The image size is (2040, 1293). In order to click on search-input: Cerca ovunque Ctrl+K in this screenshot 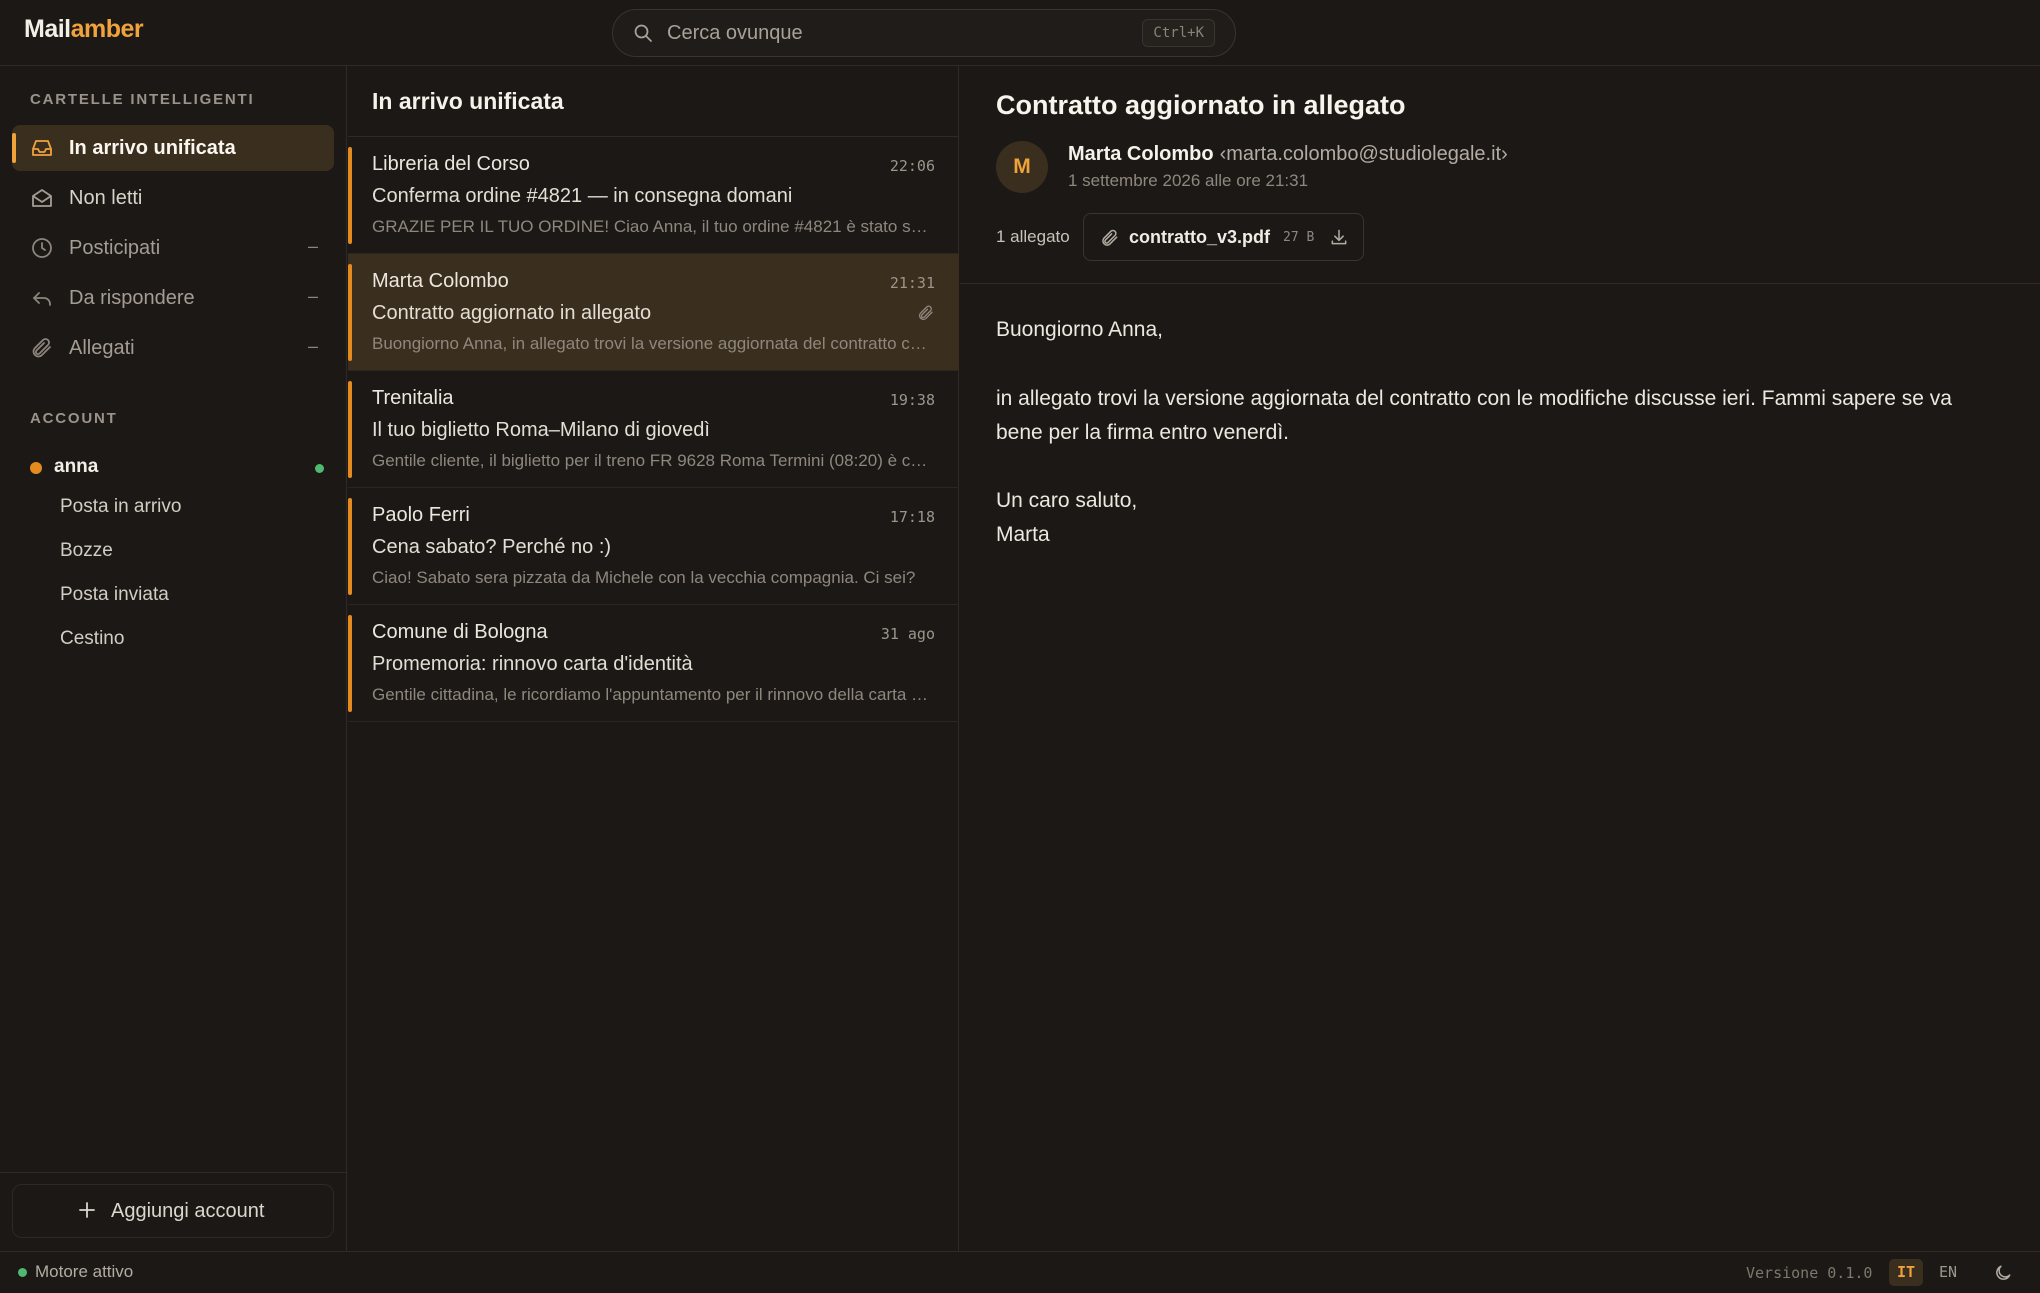, I will do `click(924, 33)`.